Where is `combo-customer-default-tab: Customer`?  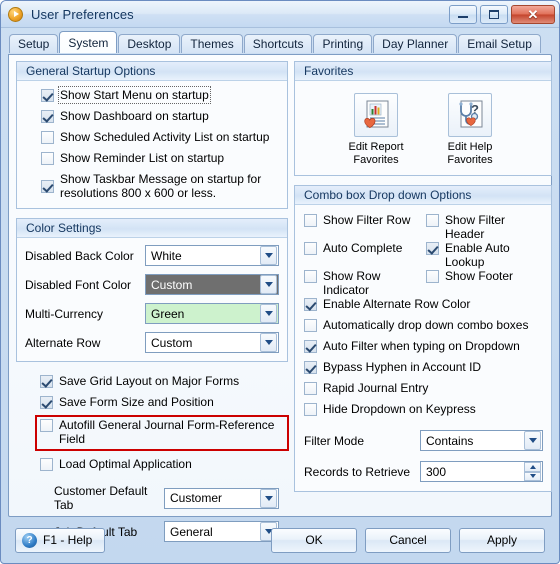 combo-customer-default-tab: Customer is located at coordinates (221, 498).